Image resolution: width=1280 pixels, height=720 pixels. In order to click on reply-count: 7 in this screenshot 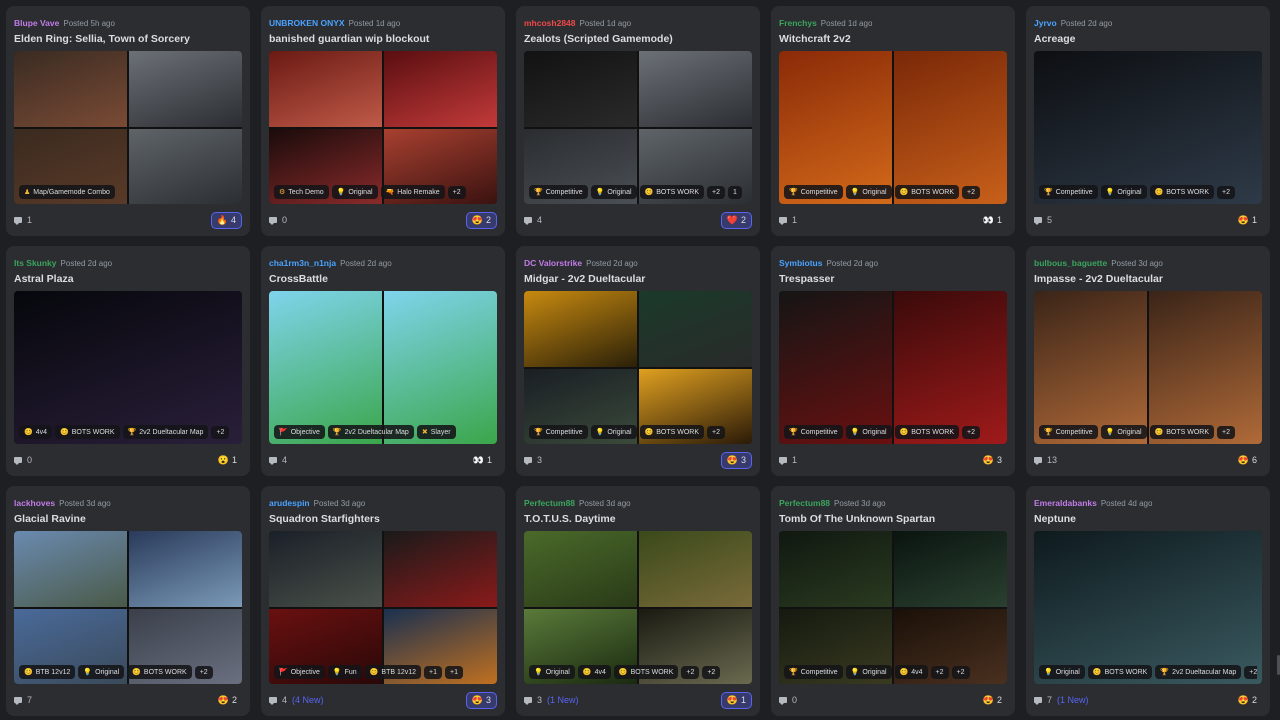, I will do `click(23, 700)`.